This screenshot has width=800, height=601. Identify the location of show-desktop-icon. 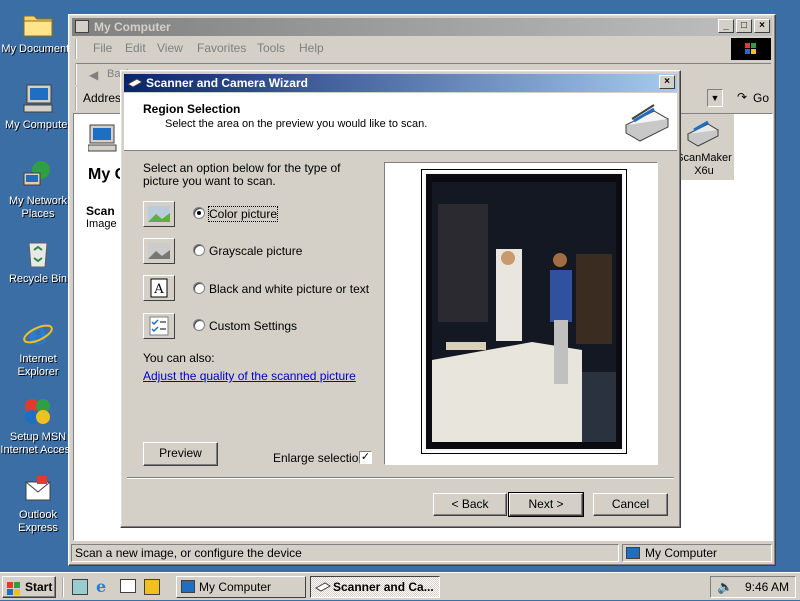
(80, 587).